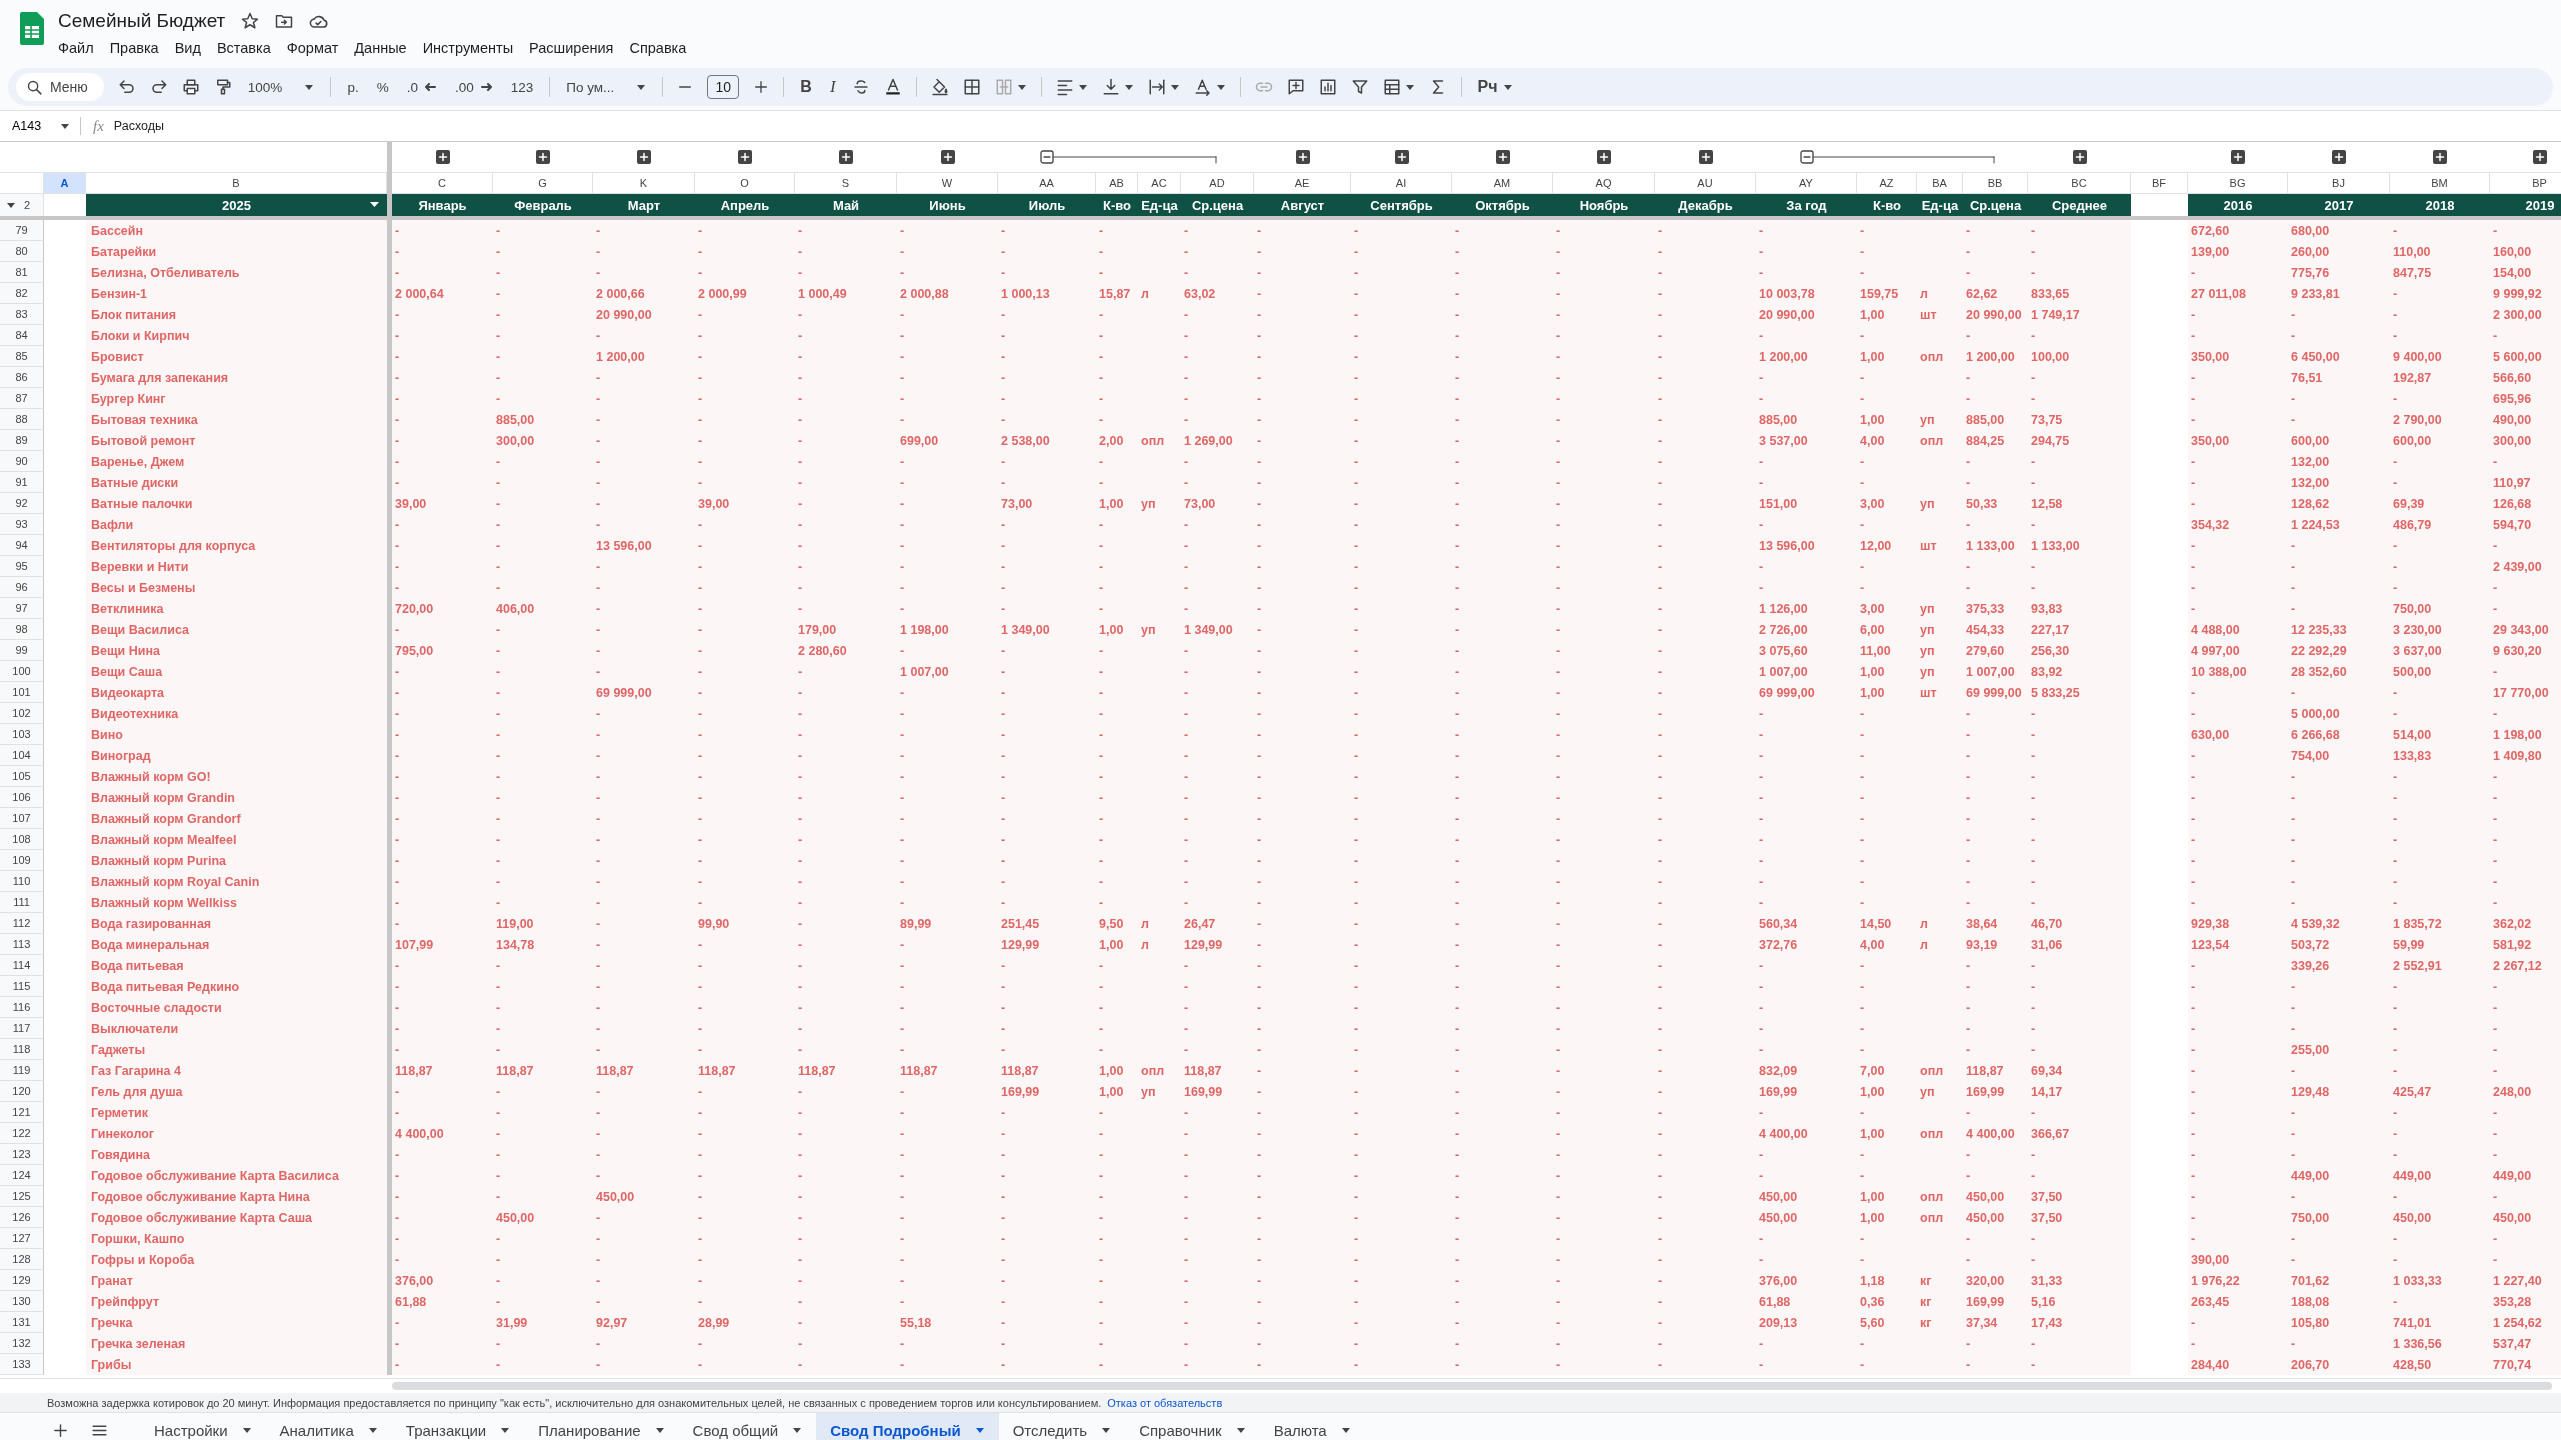  I want to click on zoom-dropdown: 100%, so click(281, 87).